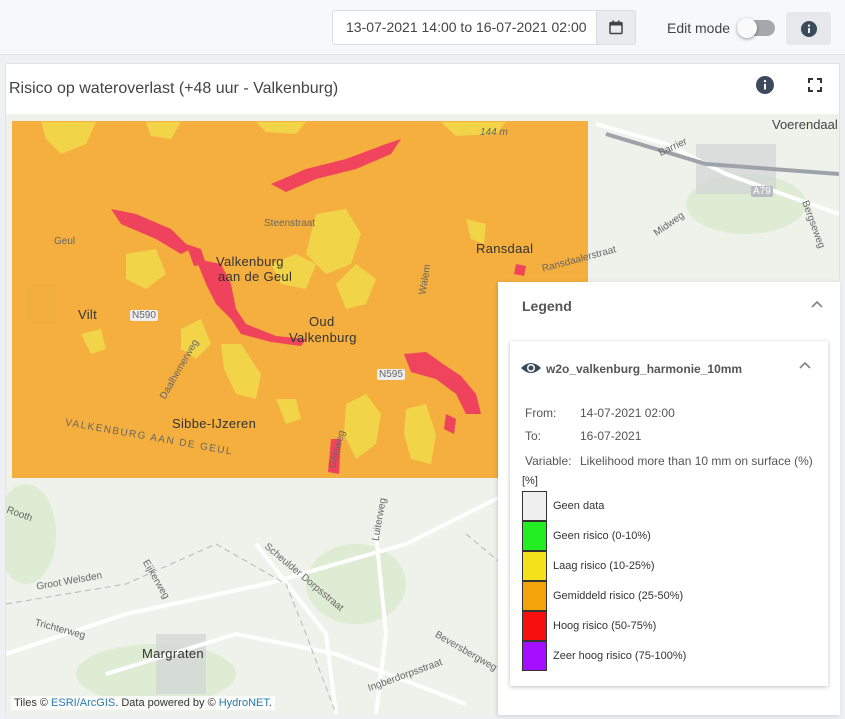 The height and width of the screenshot is (719, 845). What do you see at coordinates (290, 223) in the screenshot?
I see `label-steenstraat: Steenstraat` at bounding box center [290, 223].